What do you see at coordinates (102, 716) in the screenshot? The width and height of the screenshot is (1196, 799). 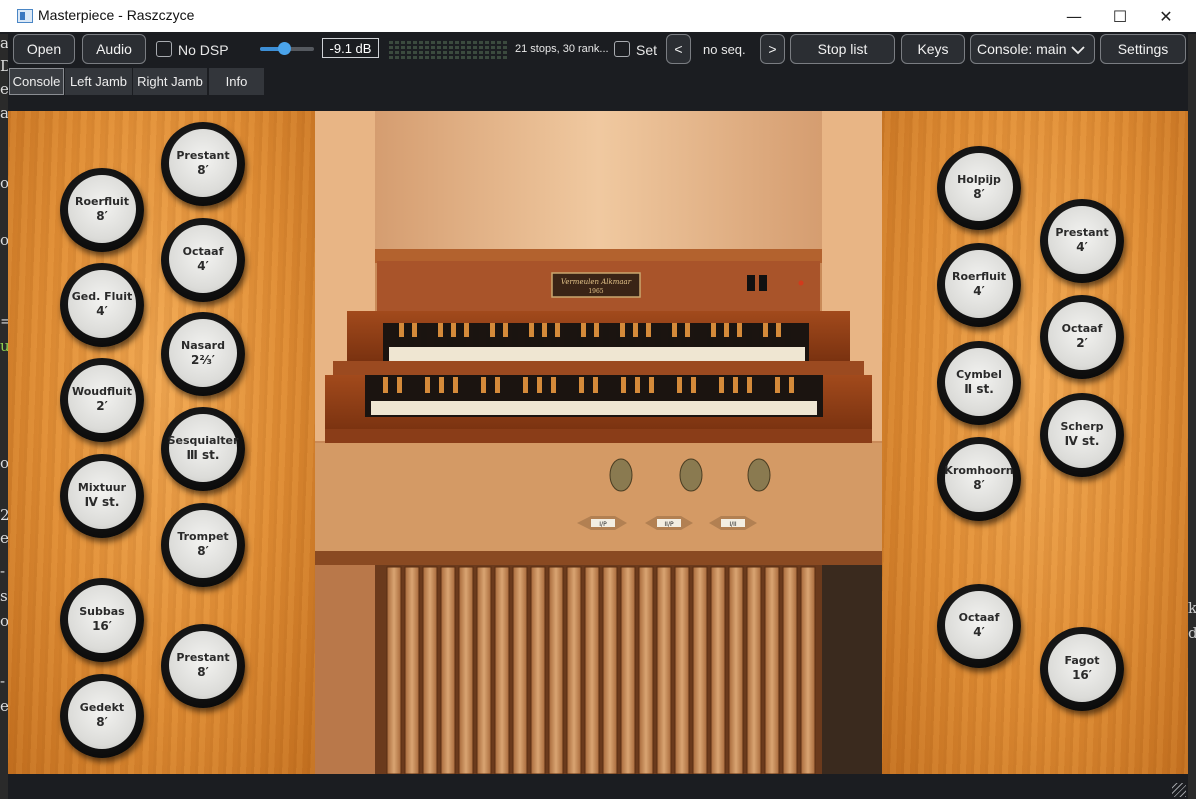 I see `stop-gedekt-8: Gedekt 8′` at bounding box center [102, 716].